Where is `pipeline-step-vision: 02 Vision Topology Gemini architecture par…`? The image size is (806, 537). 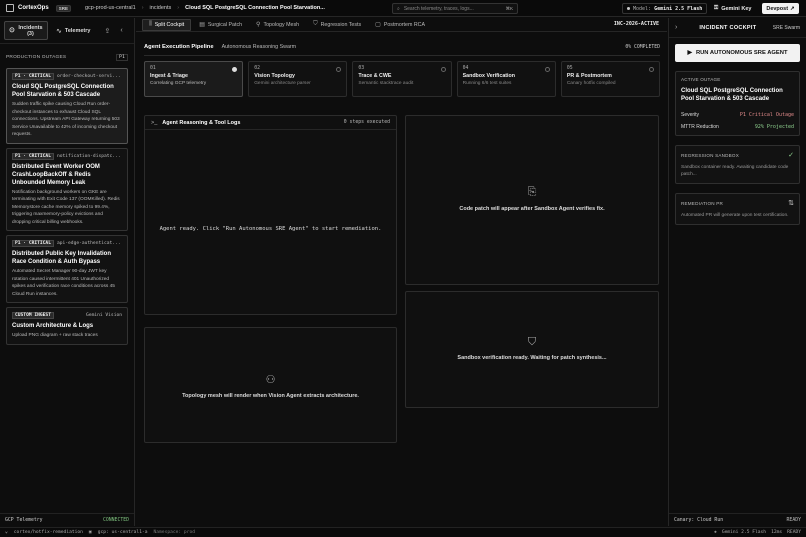 pipeline-step-vision: 02 Vision Topology Gemini architecture par… is located at coordinates (298, 79).